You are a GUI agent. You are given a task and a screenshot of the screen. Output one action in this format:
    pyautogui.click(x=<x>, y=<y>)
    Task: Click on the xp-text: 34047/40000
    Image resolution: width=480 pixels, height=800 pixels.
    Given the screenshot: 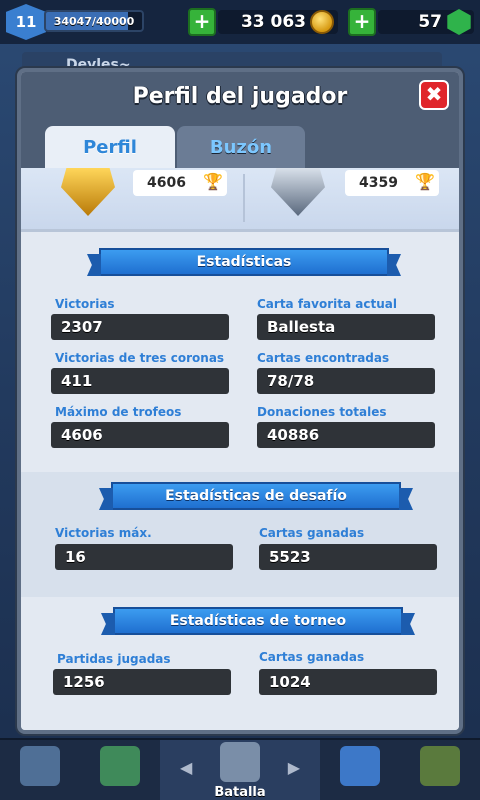 What is the action you would take?
    pyautogui.click(x=94, y=21)
    